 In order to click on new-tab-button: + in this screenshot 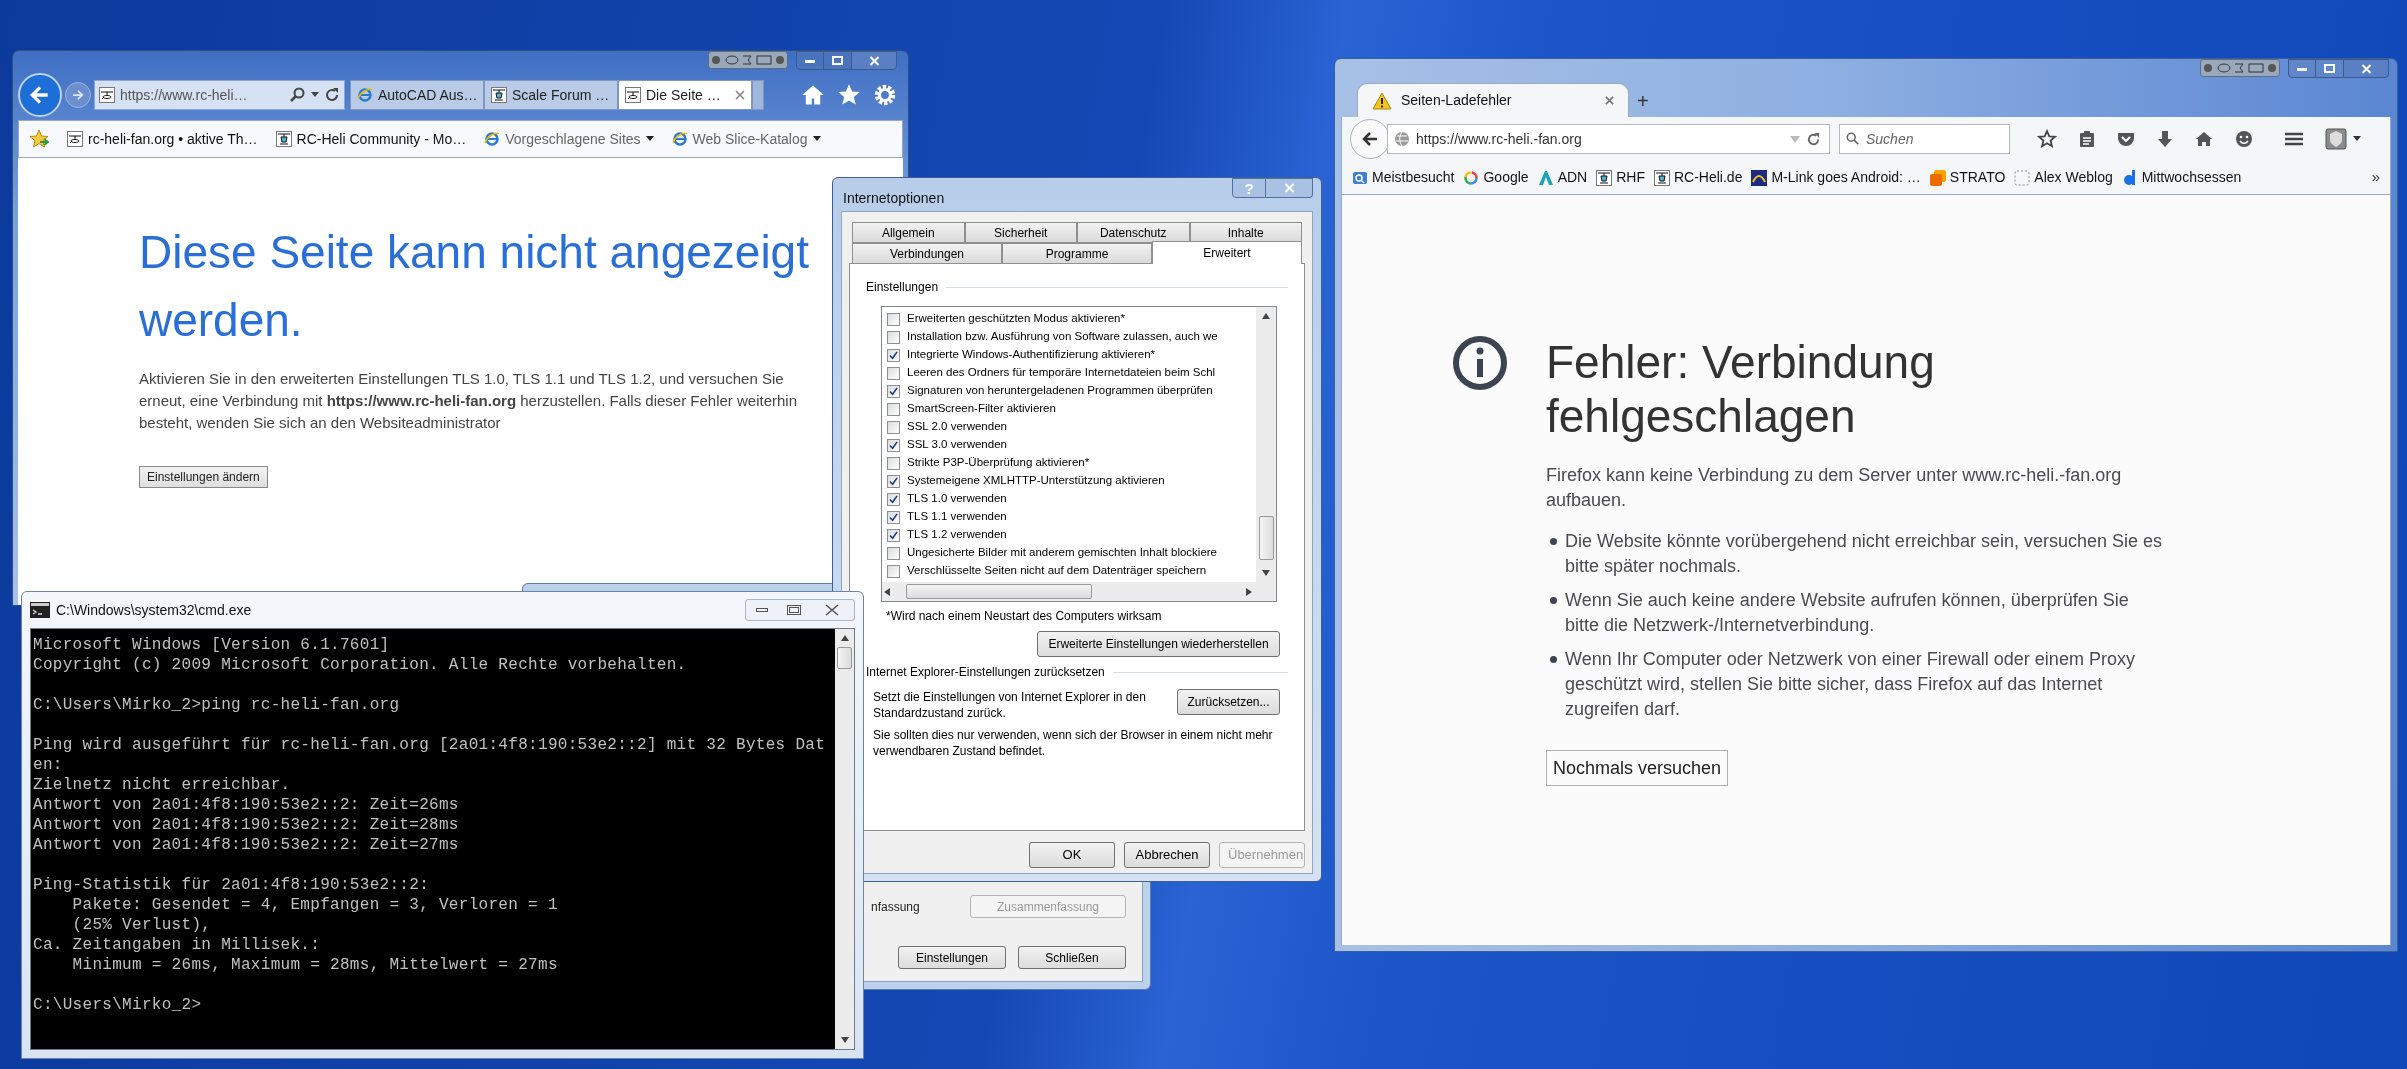, I will do `click(1643, 101)`.